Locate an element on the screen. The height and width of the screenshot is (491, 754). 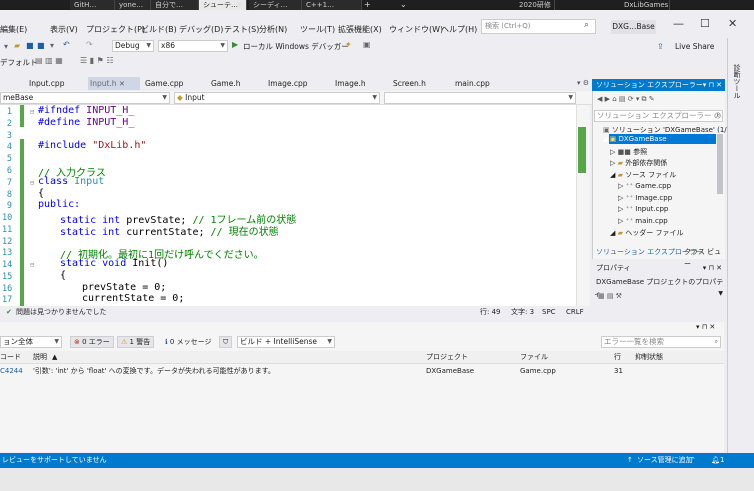
tree-item-file: ▷ ⁺⁺ Game.cpp is located at coordinates (644, 186).